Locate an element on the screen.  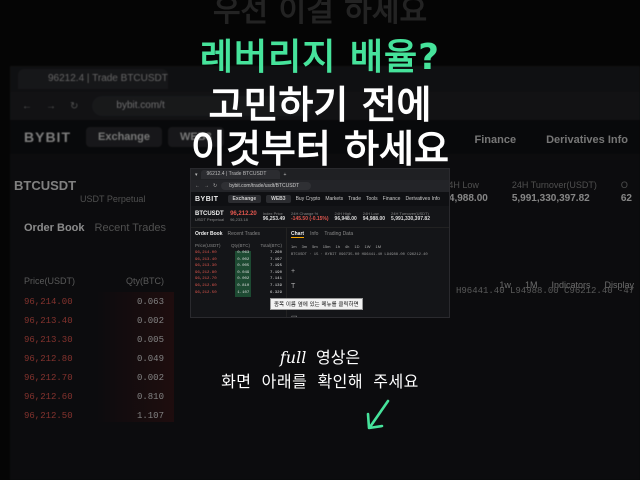
timeframe-button: 1D is located at coordinates (356, 246).